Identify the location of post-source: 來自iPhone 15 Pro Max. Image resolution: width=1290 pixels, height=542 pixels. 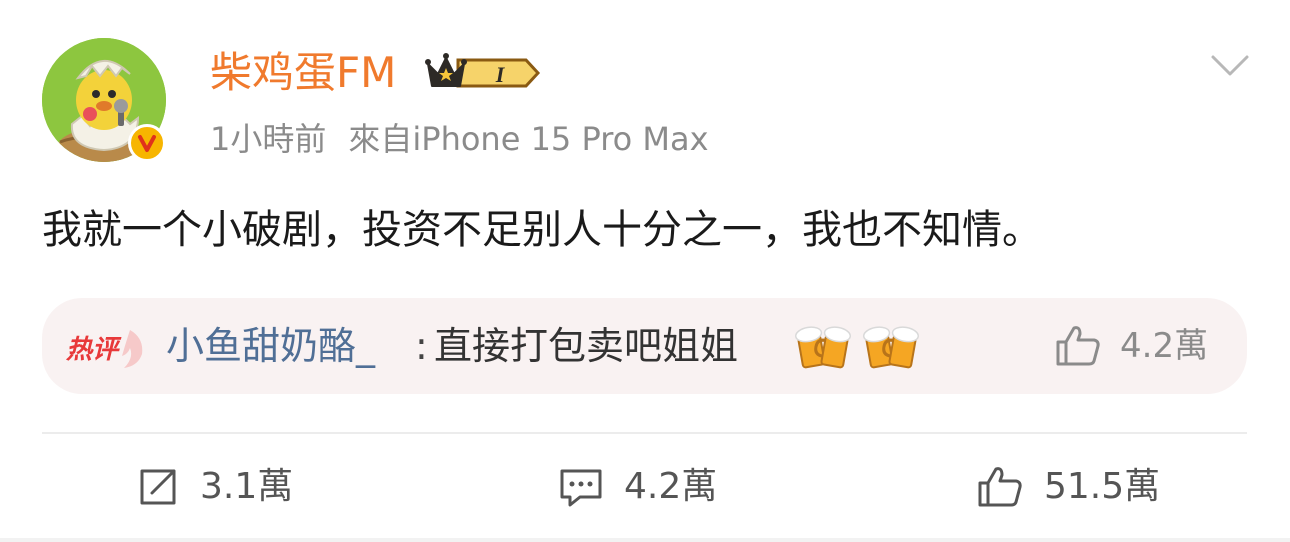
(528, 139).